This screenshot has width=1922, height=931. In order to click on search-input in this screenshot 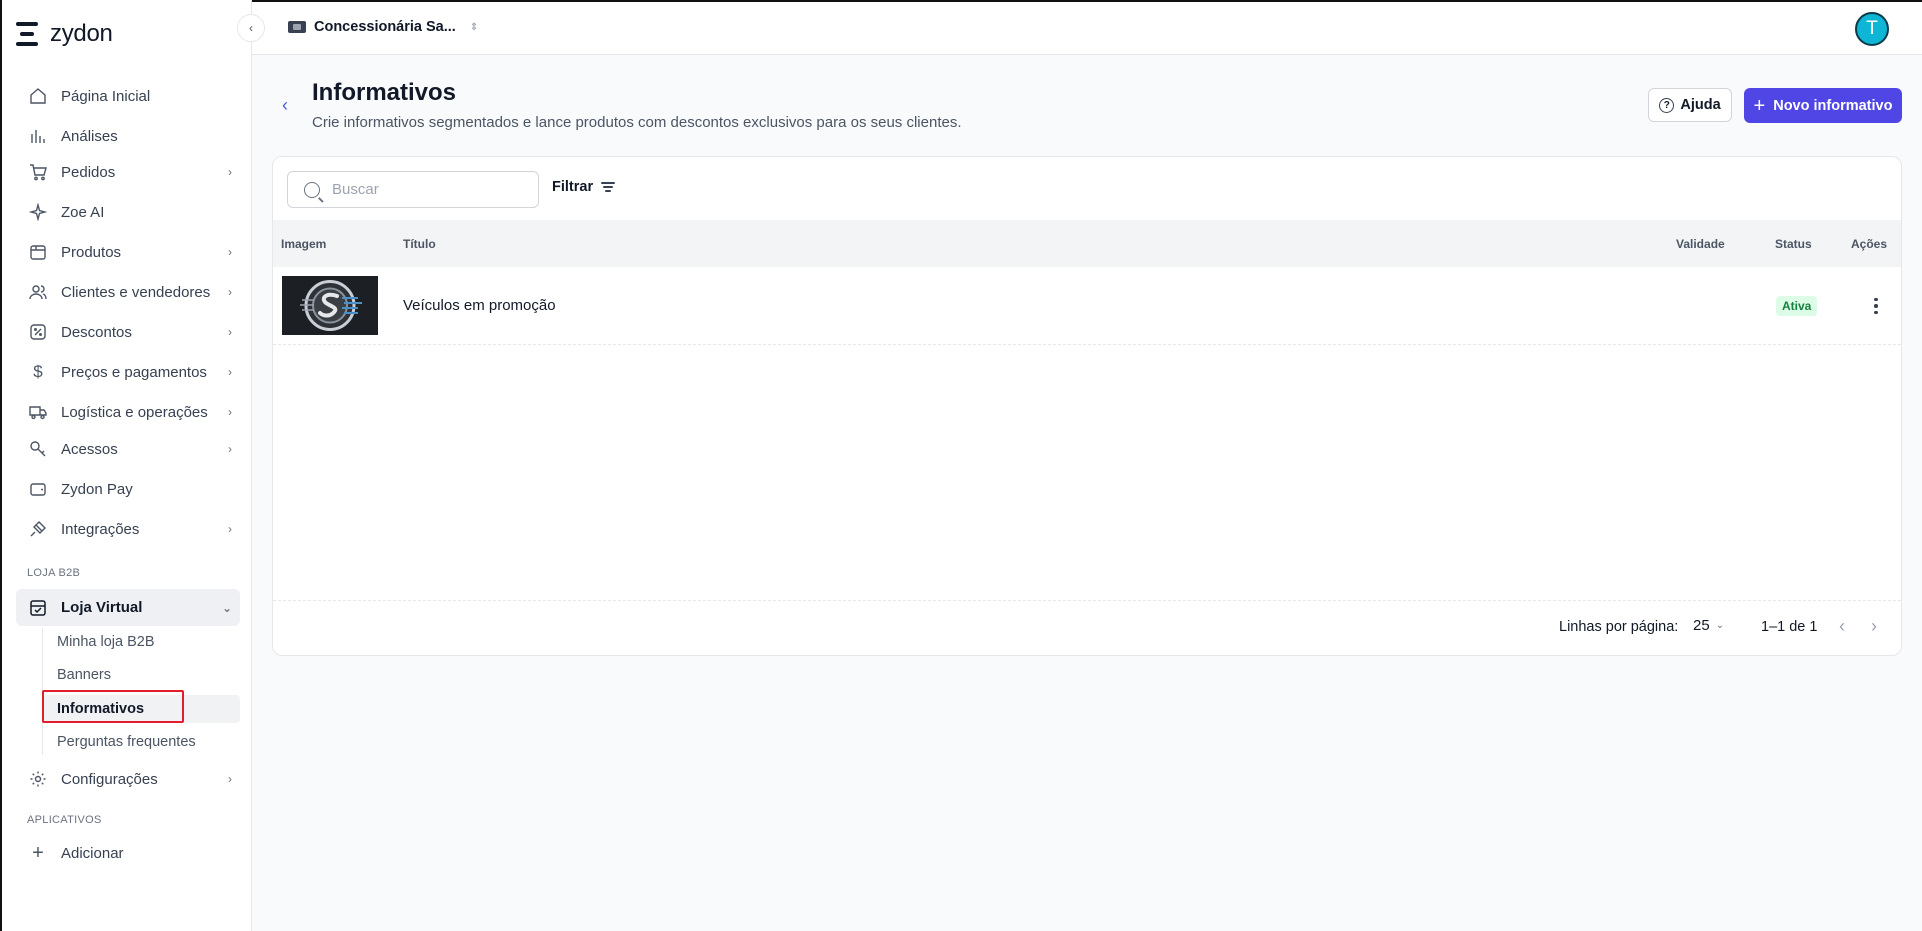, I will do `click(422, 189)`.